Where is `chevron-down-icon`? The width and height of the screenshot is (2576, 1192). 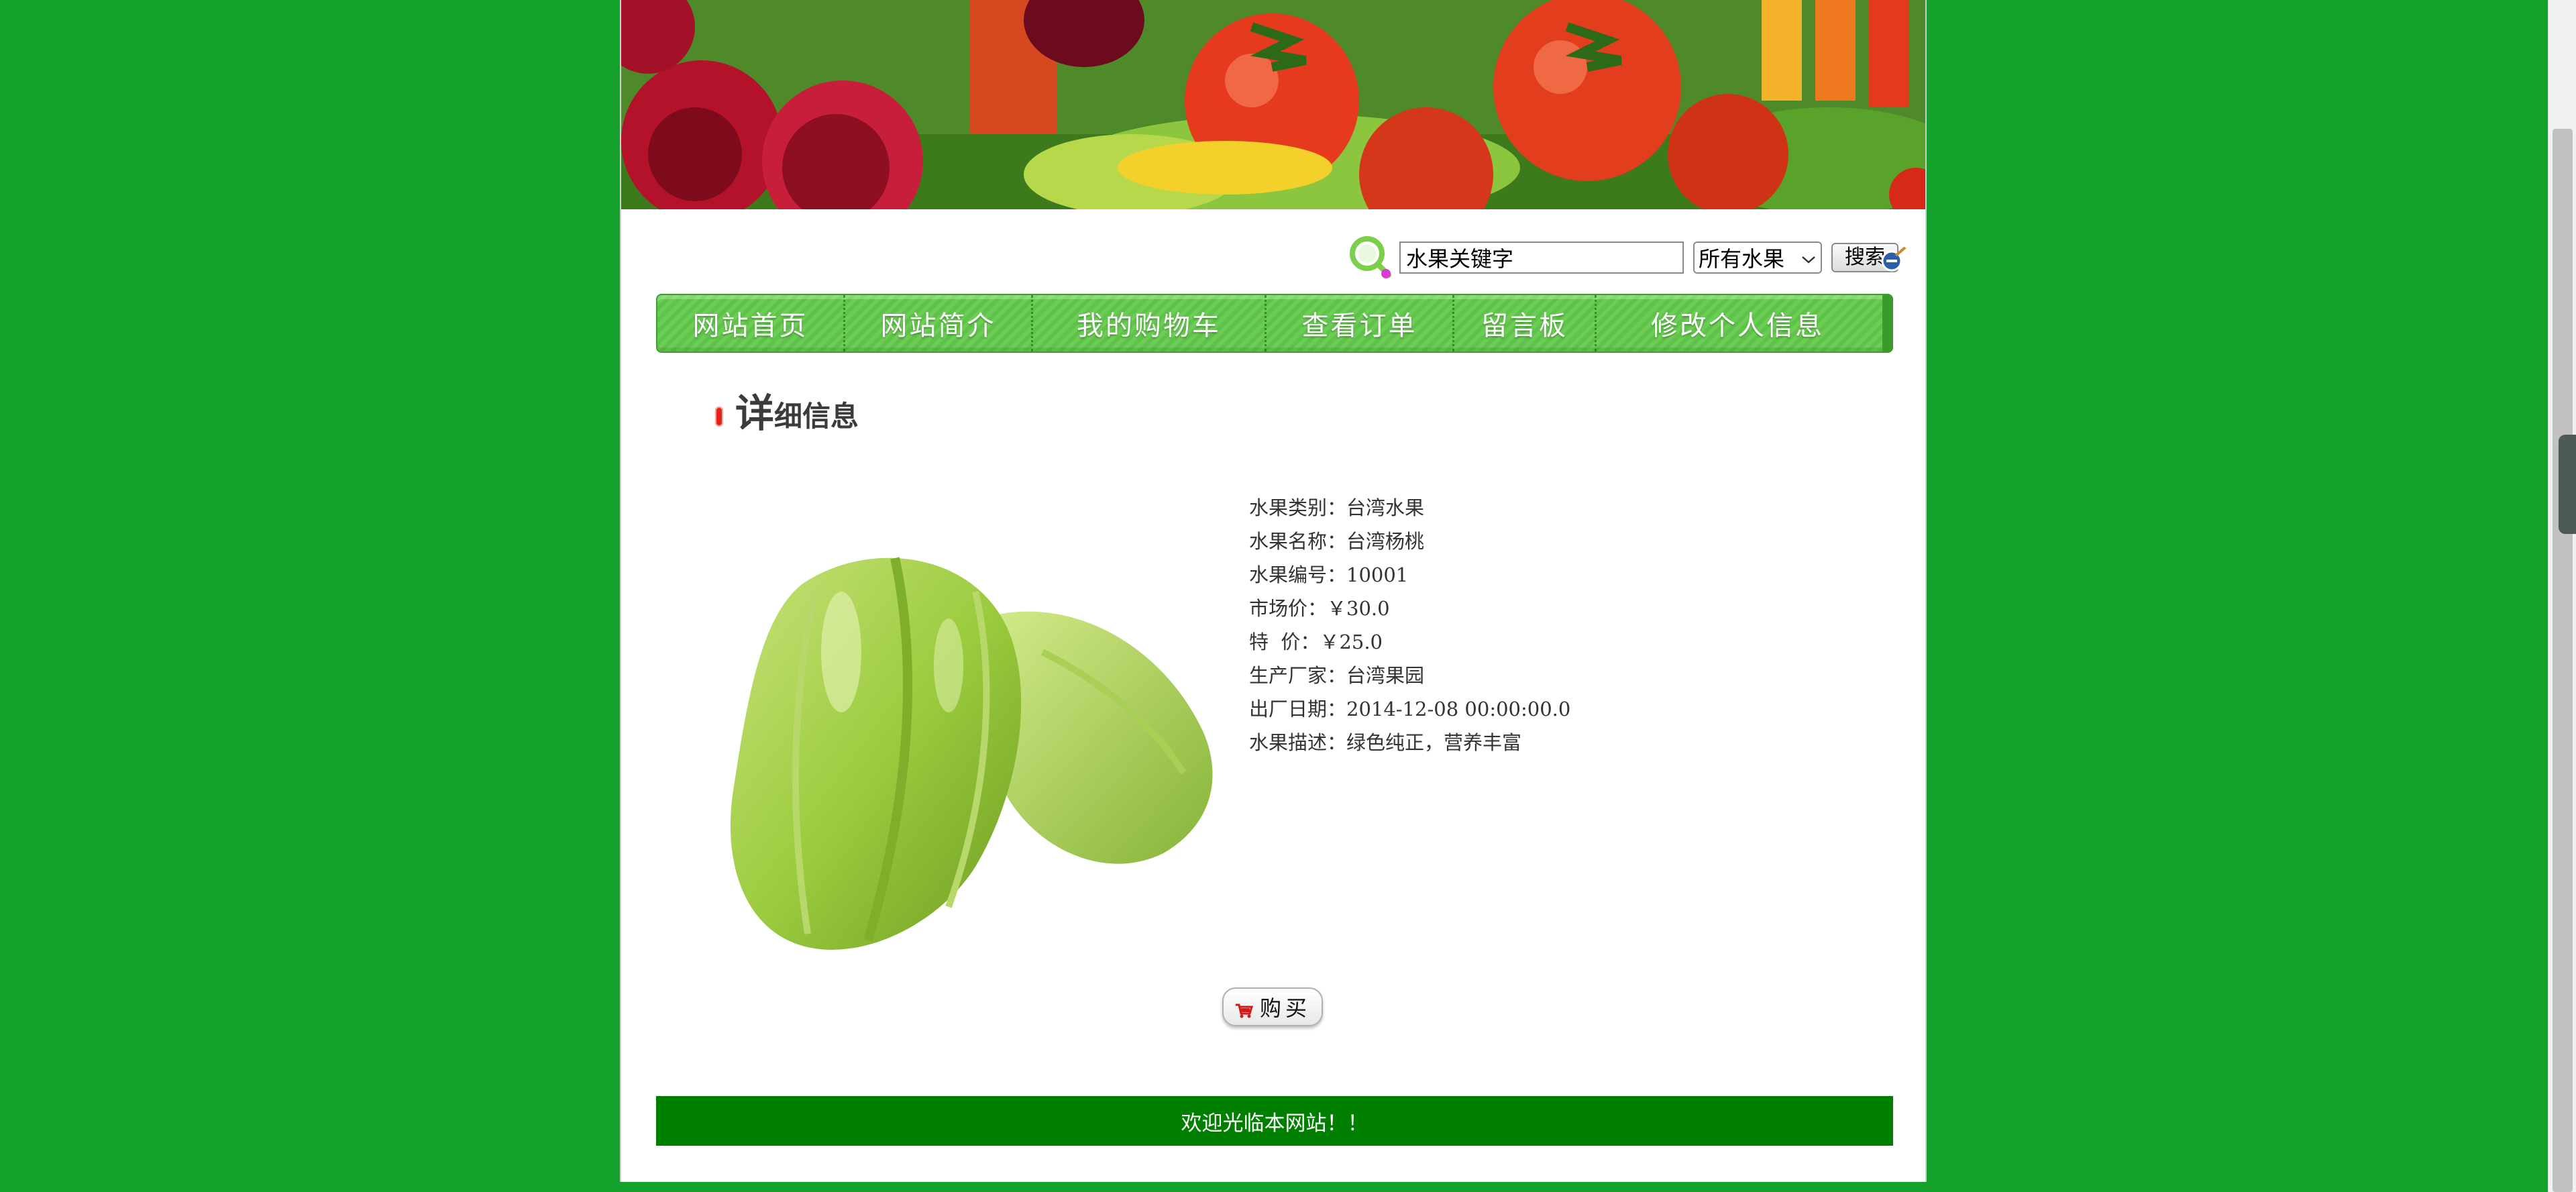
chevron-down-icon is located at coordinates (1809, 257).